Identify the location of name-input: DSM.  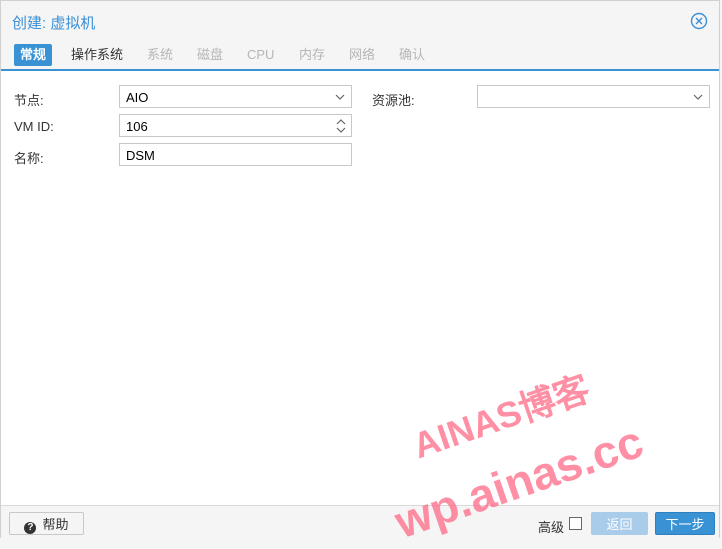
(235, 154).